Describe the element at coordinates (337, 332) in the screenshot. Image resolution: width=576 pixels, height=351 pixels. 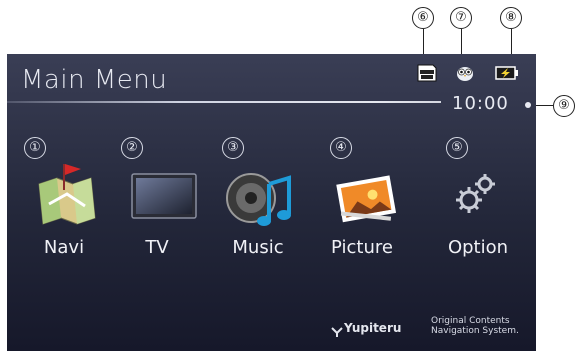
I see `yupiteru-logo-icon` at that location.